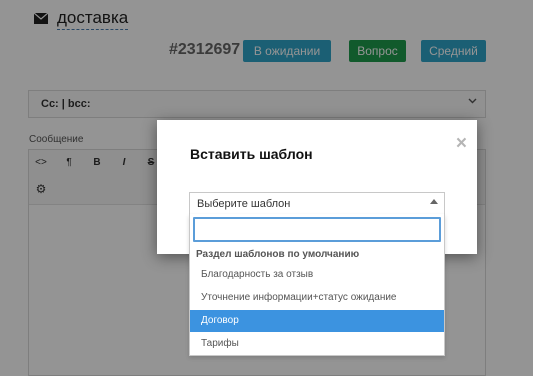 The image size is (533, 376). I want to click on template-select-value: Выберите шаблон, so click(244, 204).